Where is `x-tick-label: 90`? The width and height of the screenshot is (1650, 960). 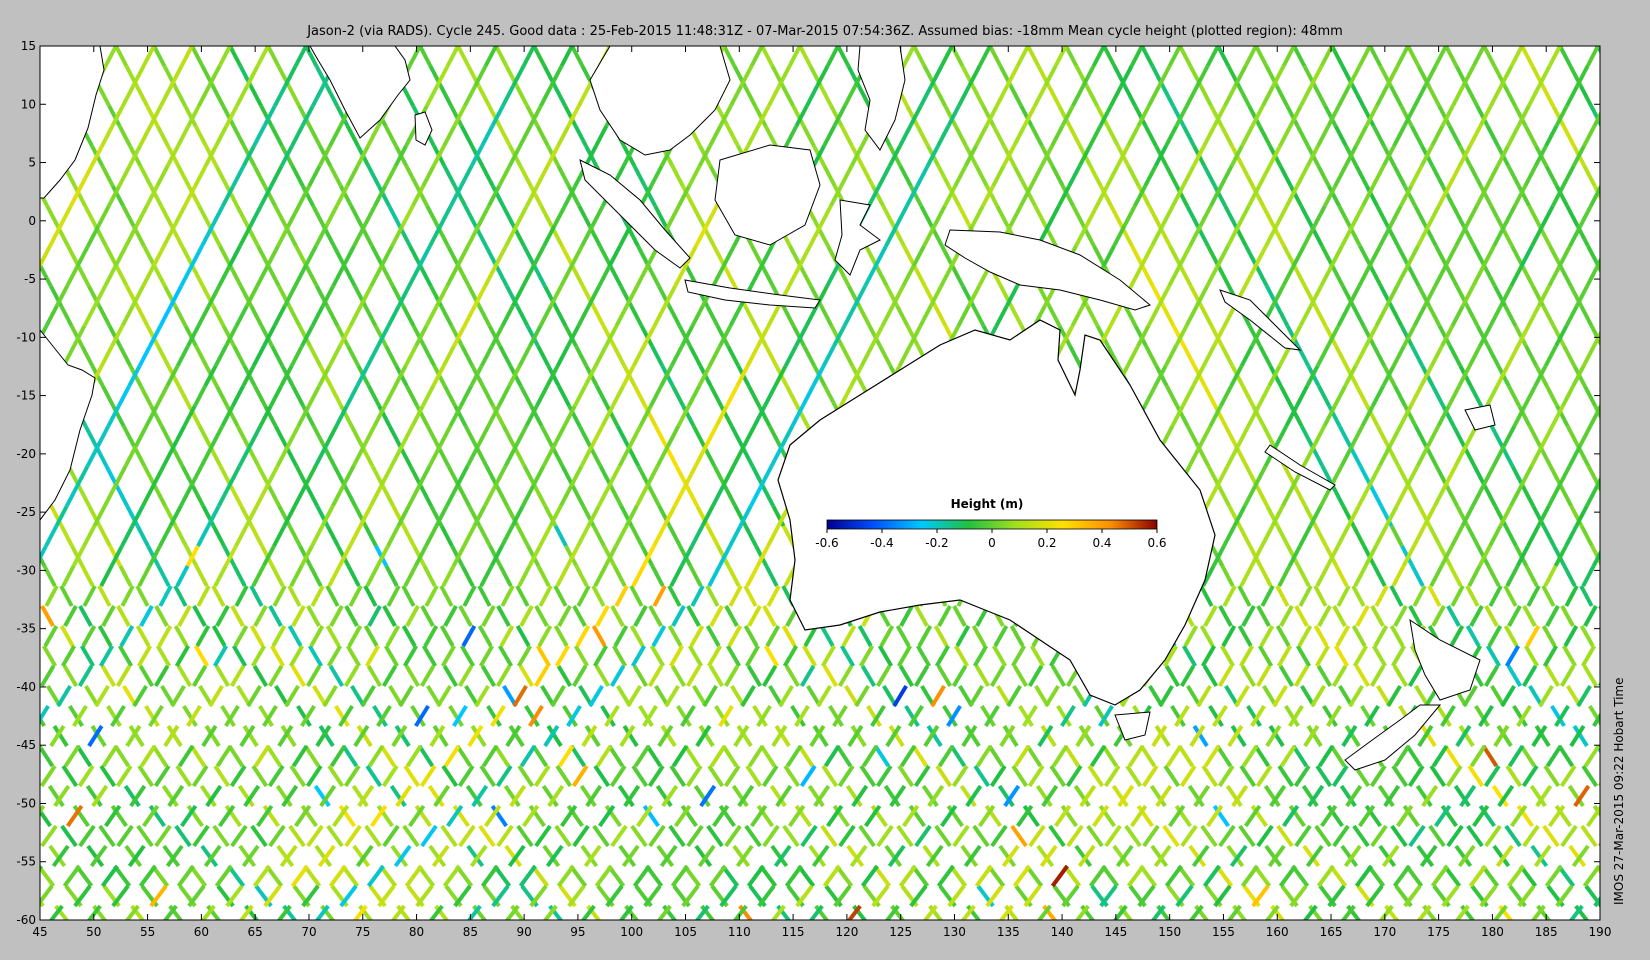 x-tick-label: 90 is located at coordinates (523, 932).